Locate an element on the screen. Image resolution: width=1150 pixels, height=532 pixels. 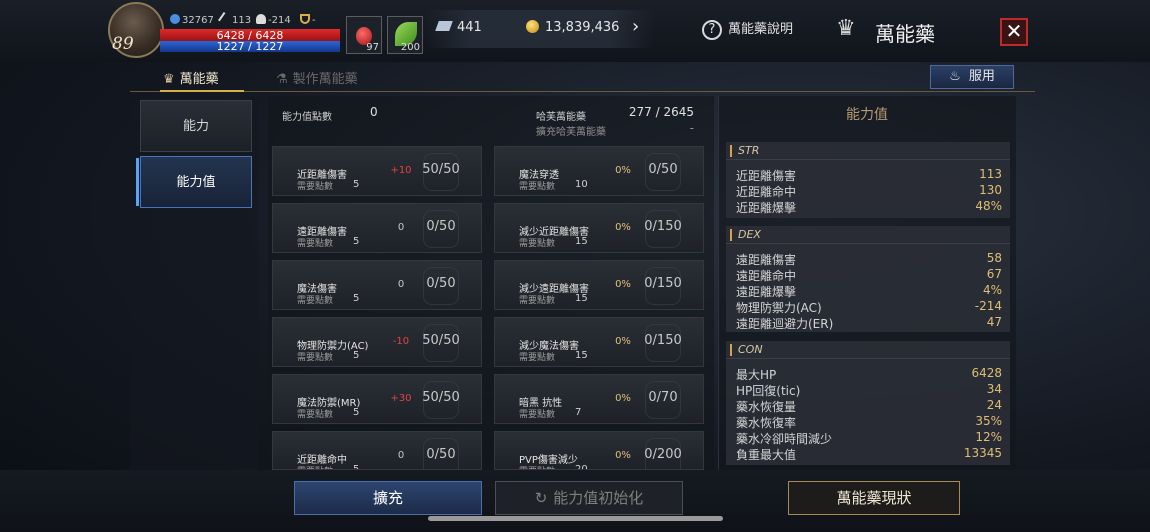
stat-d: - is located at coordinates (308, 20).